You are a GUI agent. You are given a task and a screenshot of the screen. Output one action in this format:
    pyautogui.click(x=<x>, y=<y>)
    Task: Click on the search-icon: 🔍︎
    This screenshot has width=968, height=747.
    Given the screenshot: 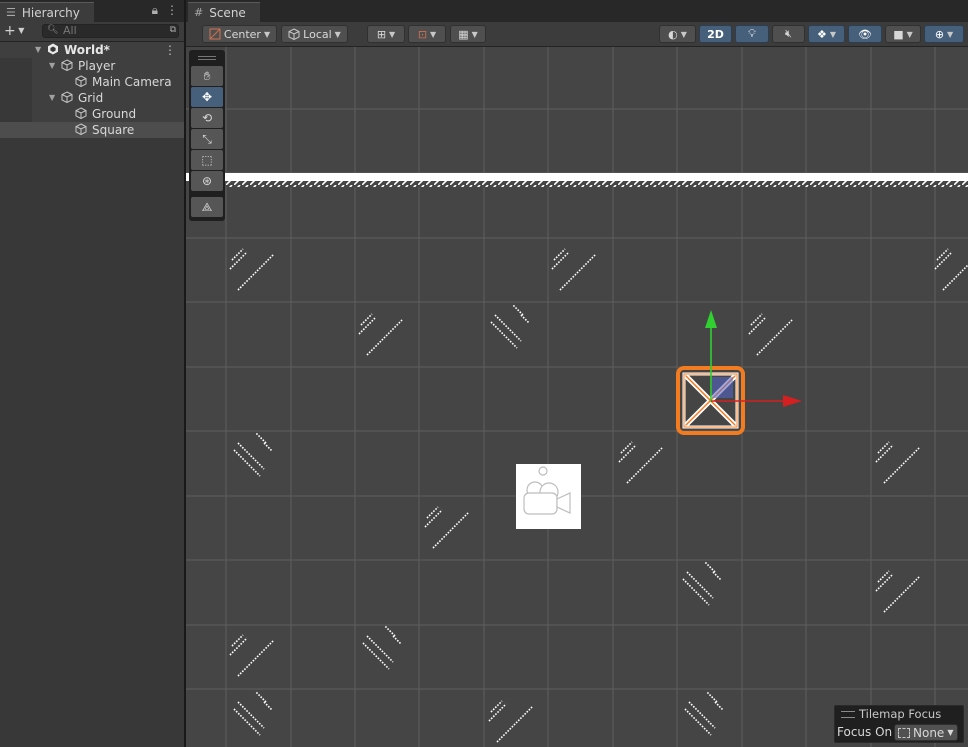 What is the action you would take?
    pyautogui.click(x=53, y=30)
    